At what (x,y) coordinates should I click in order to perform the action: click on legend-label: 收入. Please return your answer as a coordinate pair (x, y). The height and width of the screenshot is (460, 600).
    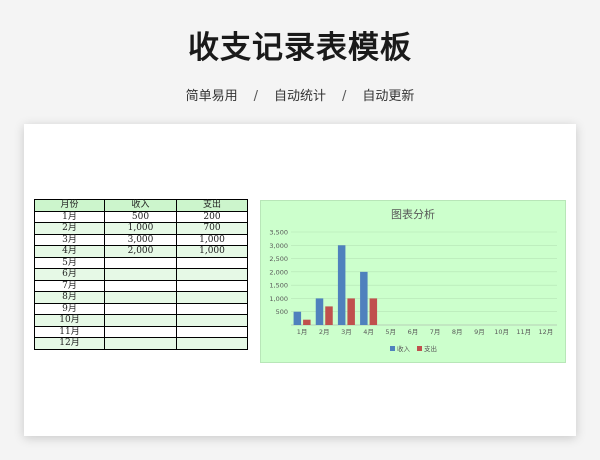
    Looking at the image, I should click on (404, 348).